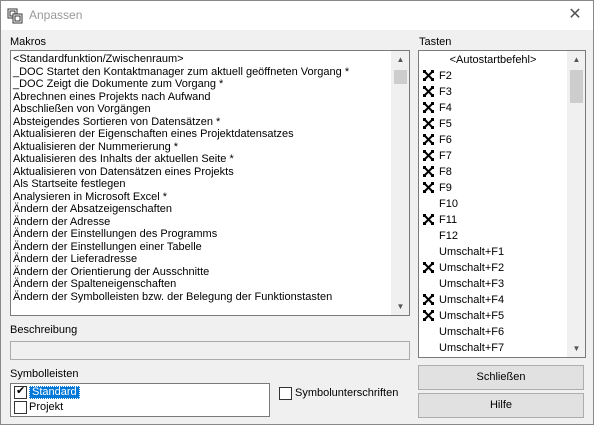 This screenshot has width=594, height=425. I want to click on makro-list-item: Ändern der Einstellungen des Programms, so click(181, 234).